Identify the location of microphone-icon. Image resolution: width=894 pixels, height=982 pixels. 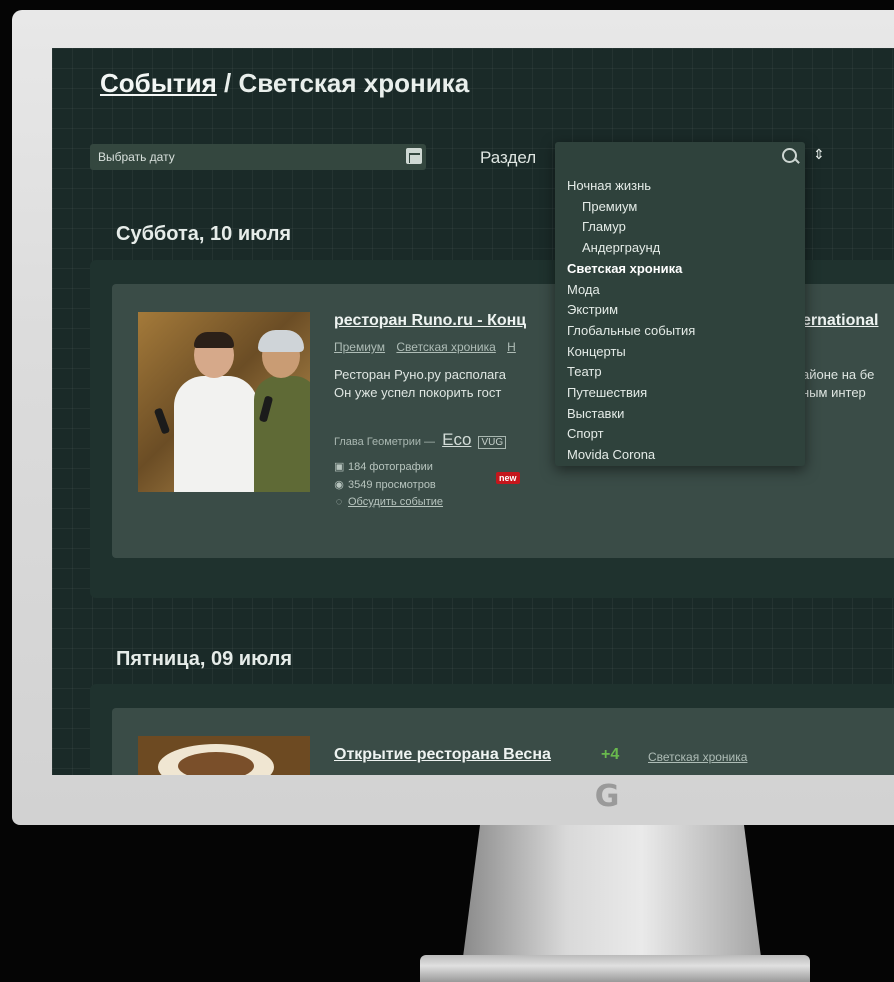
(162, 421).